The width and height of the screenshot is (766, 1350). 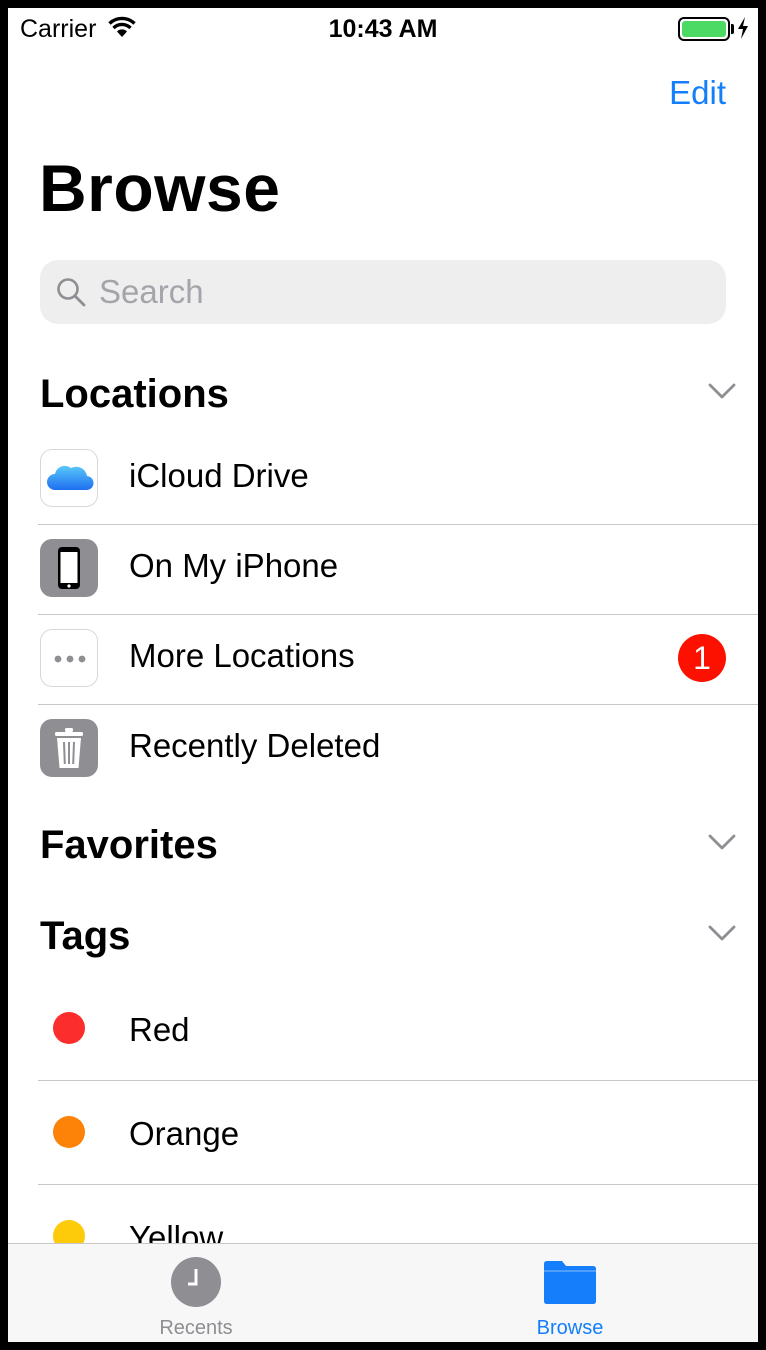 I want to click on icloud-icon, so click(x=69, y=478).